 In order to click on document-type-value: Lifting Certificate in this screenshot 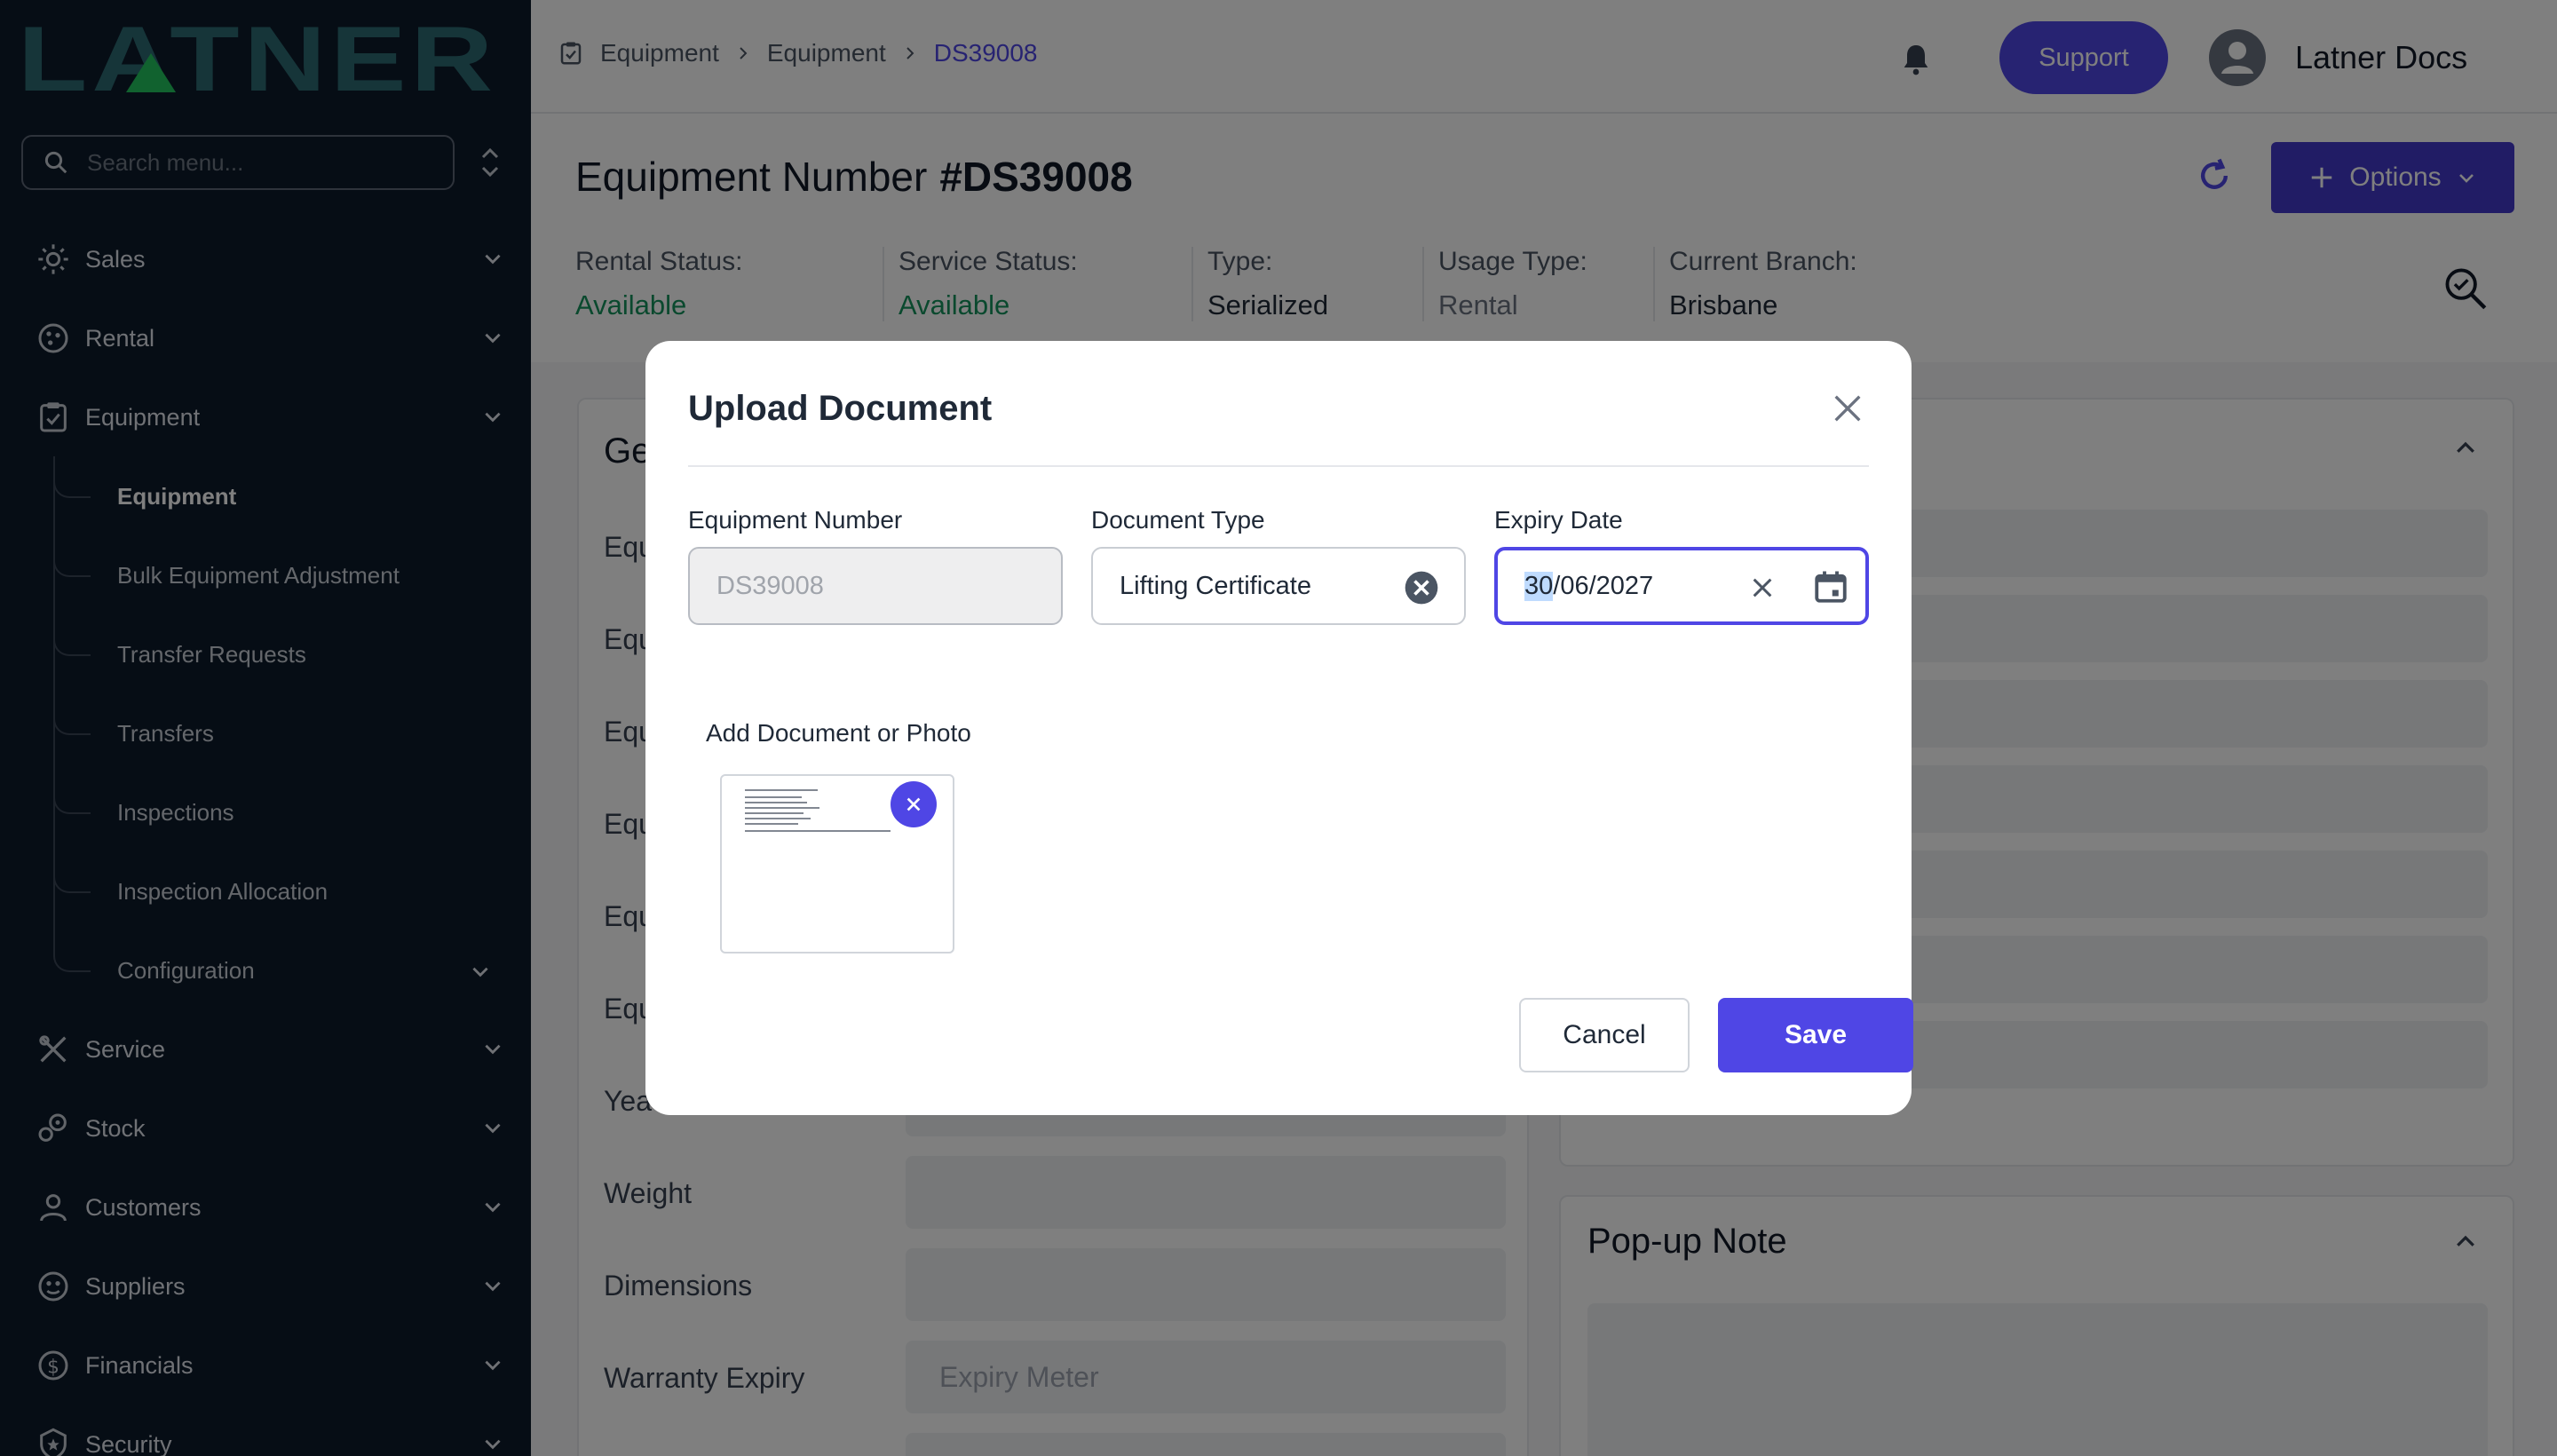, I will do `click(1215, 585)`.